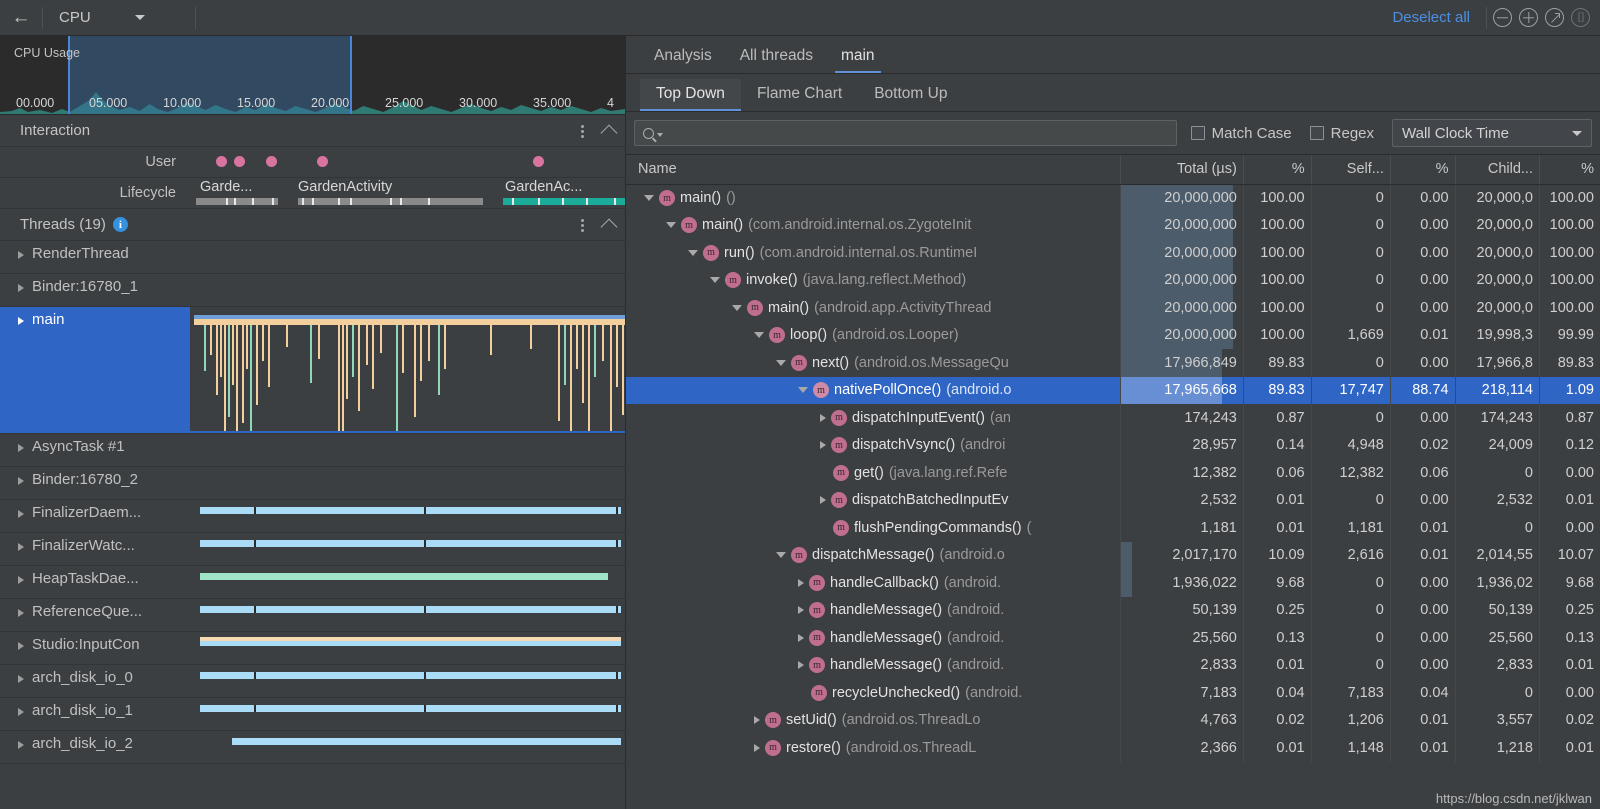  I want to click on thread-row: Studio:InputCon, so click(312, 648).